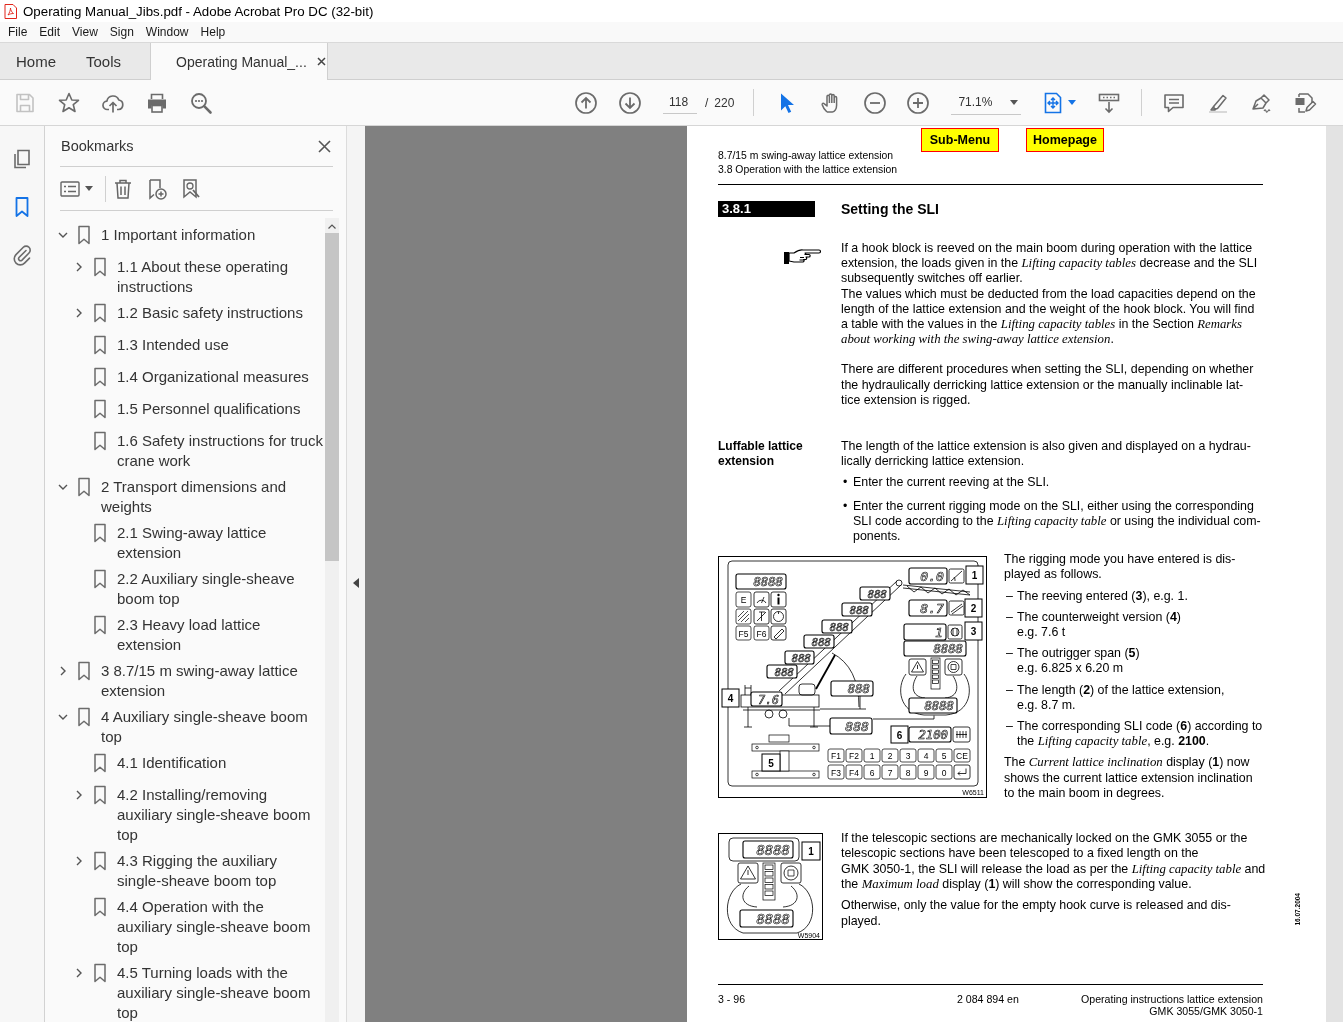 The image size is (1343, 1022). What do you see at coordinates (805, 156) in the screenshot?
I see `running-head: 8.7/15 m swing-away lattice extension` at bounding box center [805, 156].